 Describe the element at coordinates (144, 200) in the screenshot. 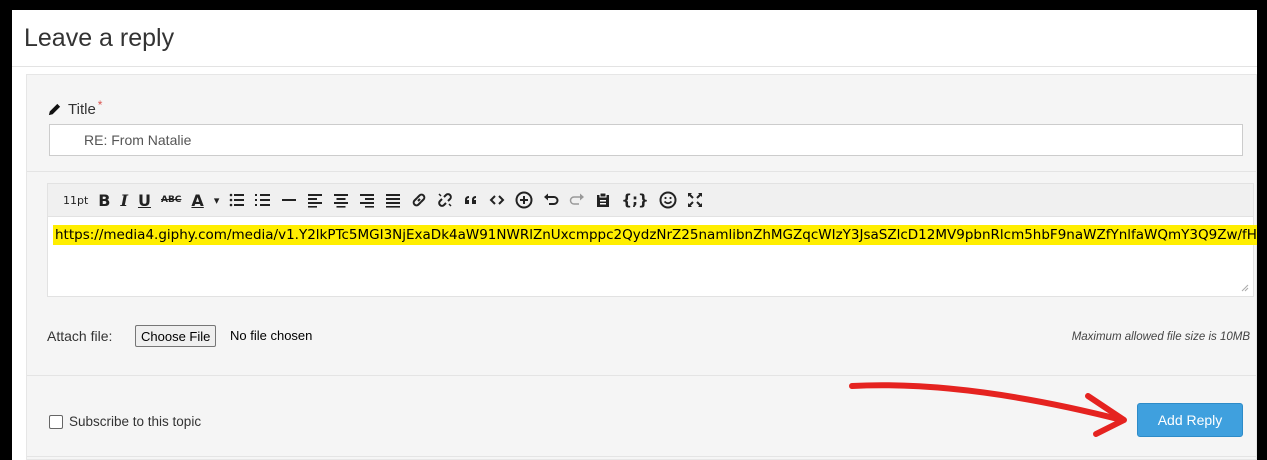

I see `underline-button: U` at that location.